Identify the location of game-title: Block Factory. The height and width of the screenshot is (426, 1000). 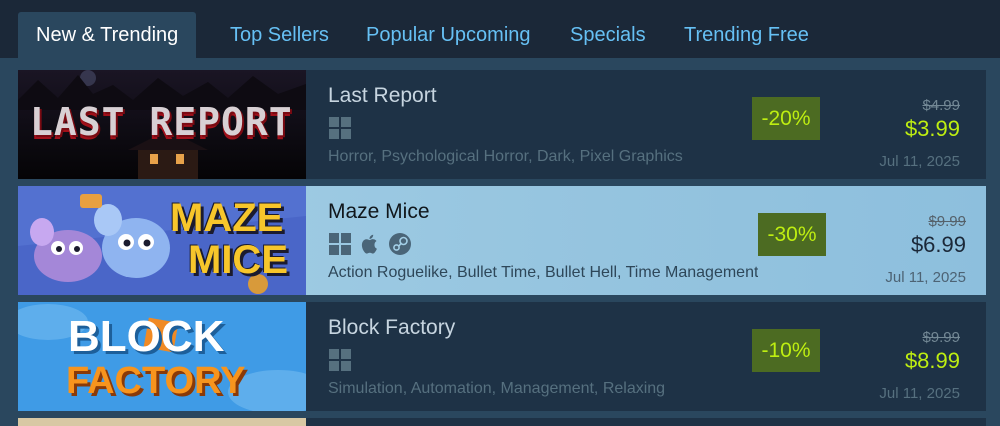
(392, 327).